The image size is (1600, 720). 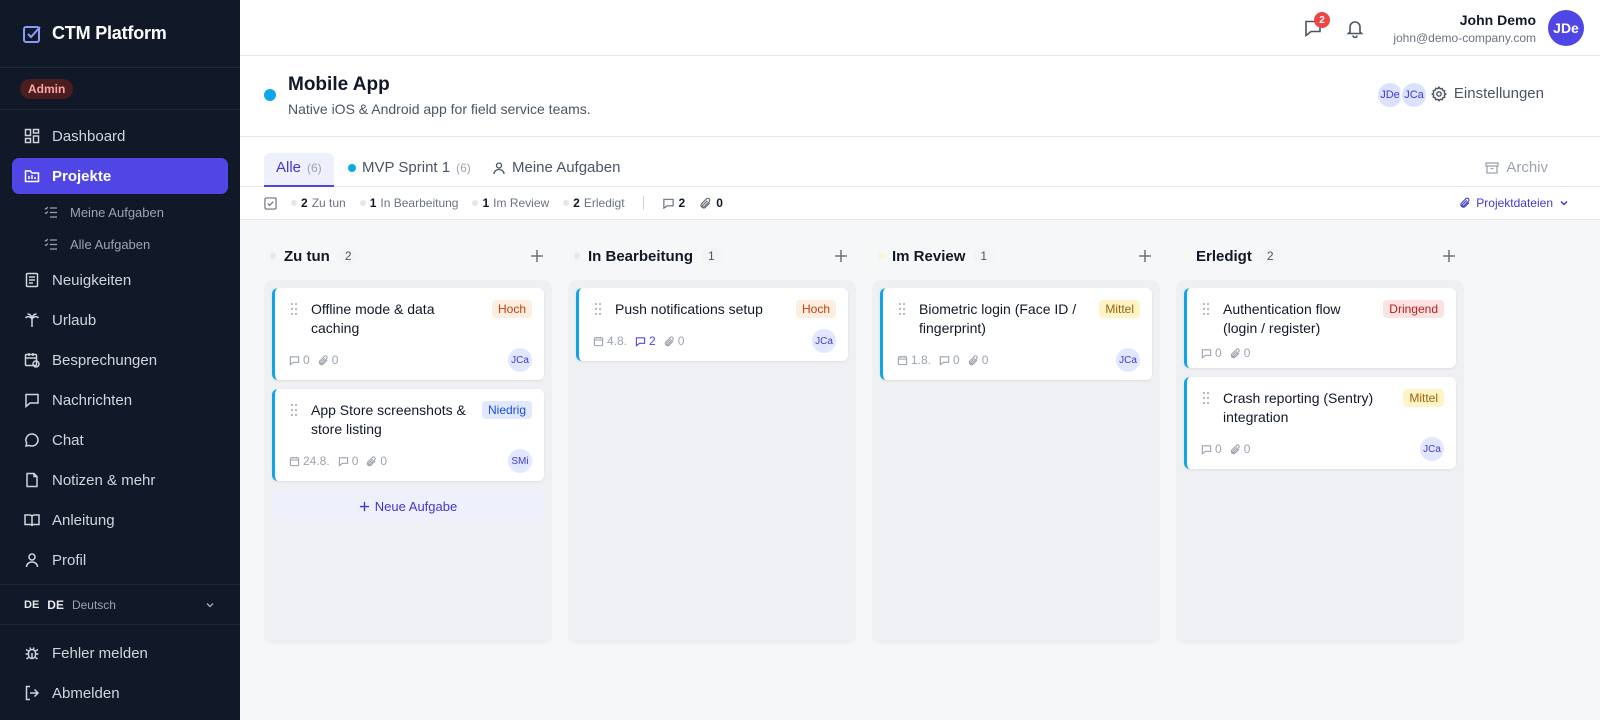 What do you see at coordinates (69, 560) in the screenshot?
I see `nav-label: Profil` at bounding box center [69, 560].